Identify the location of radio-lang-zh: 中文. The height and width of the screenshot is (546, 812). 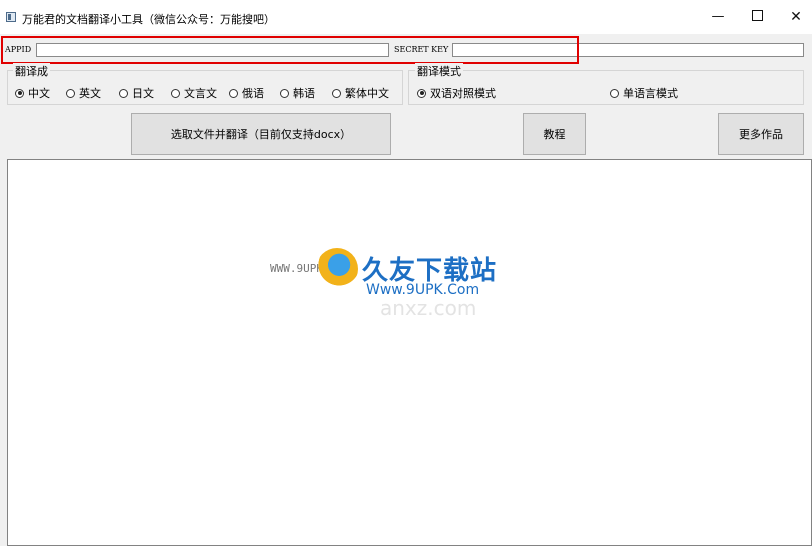
(32, 93).